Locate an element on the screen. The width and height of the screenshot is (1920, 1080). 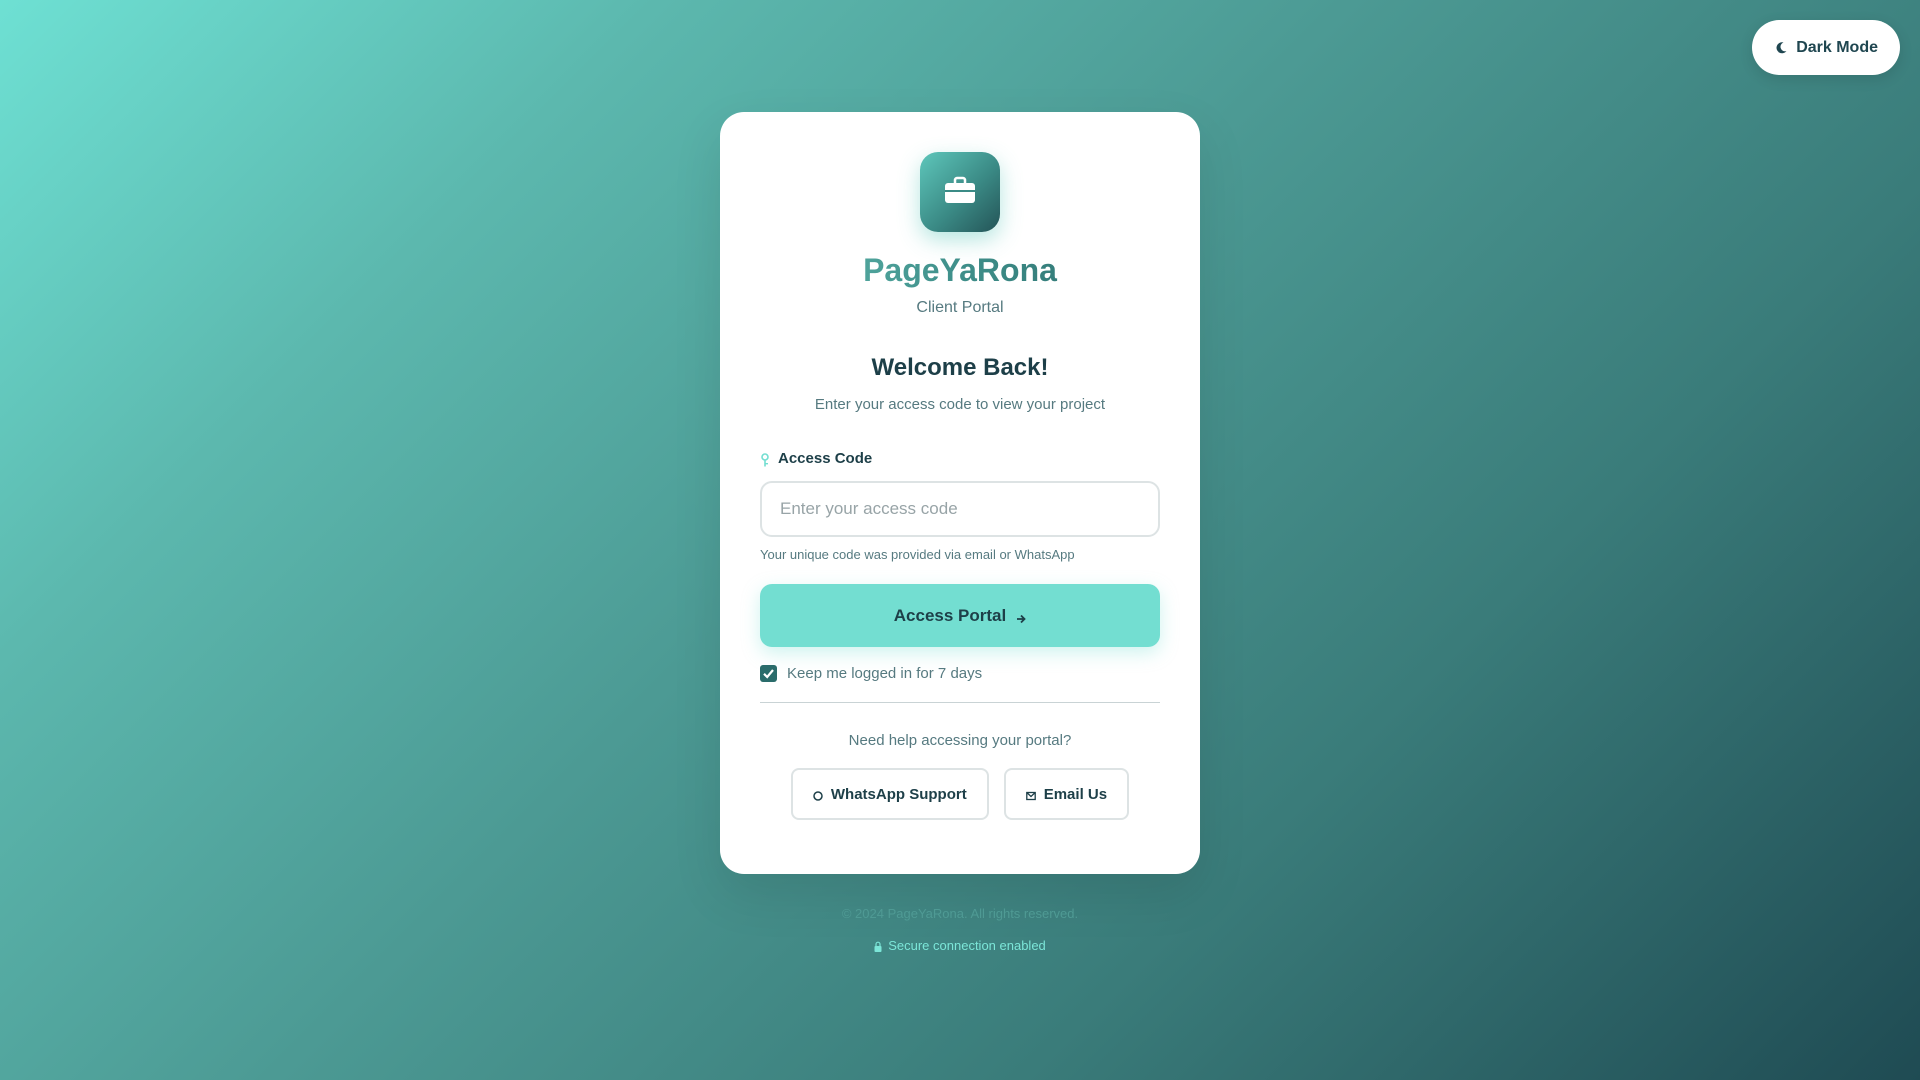
logo is located at coordinates (960, 192).